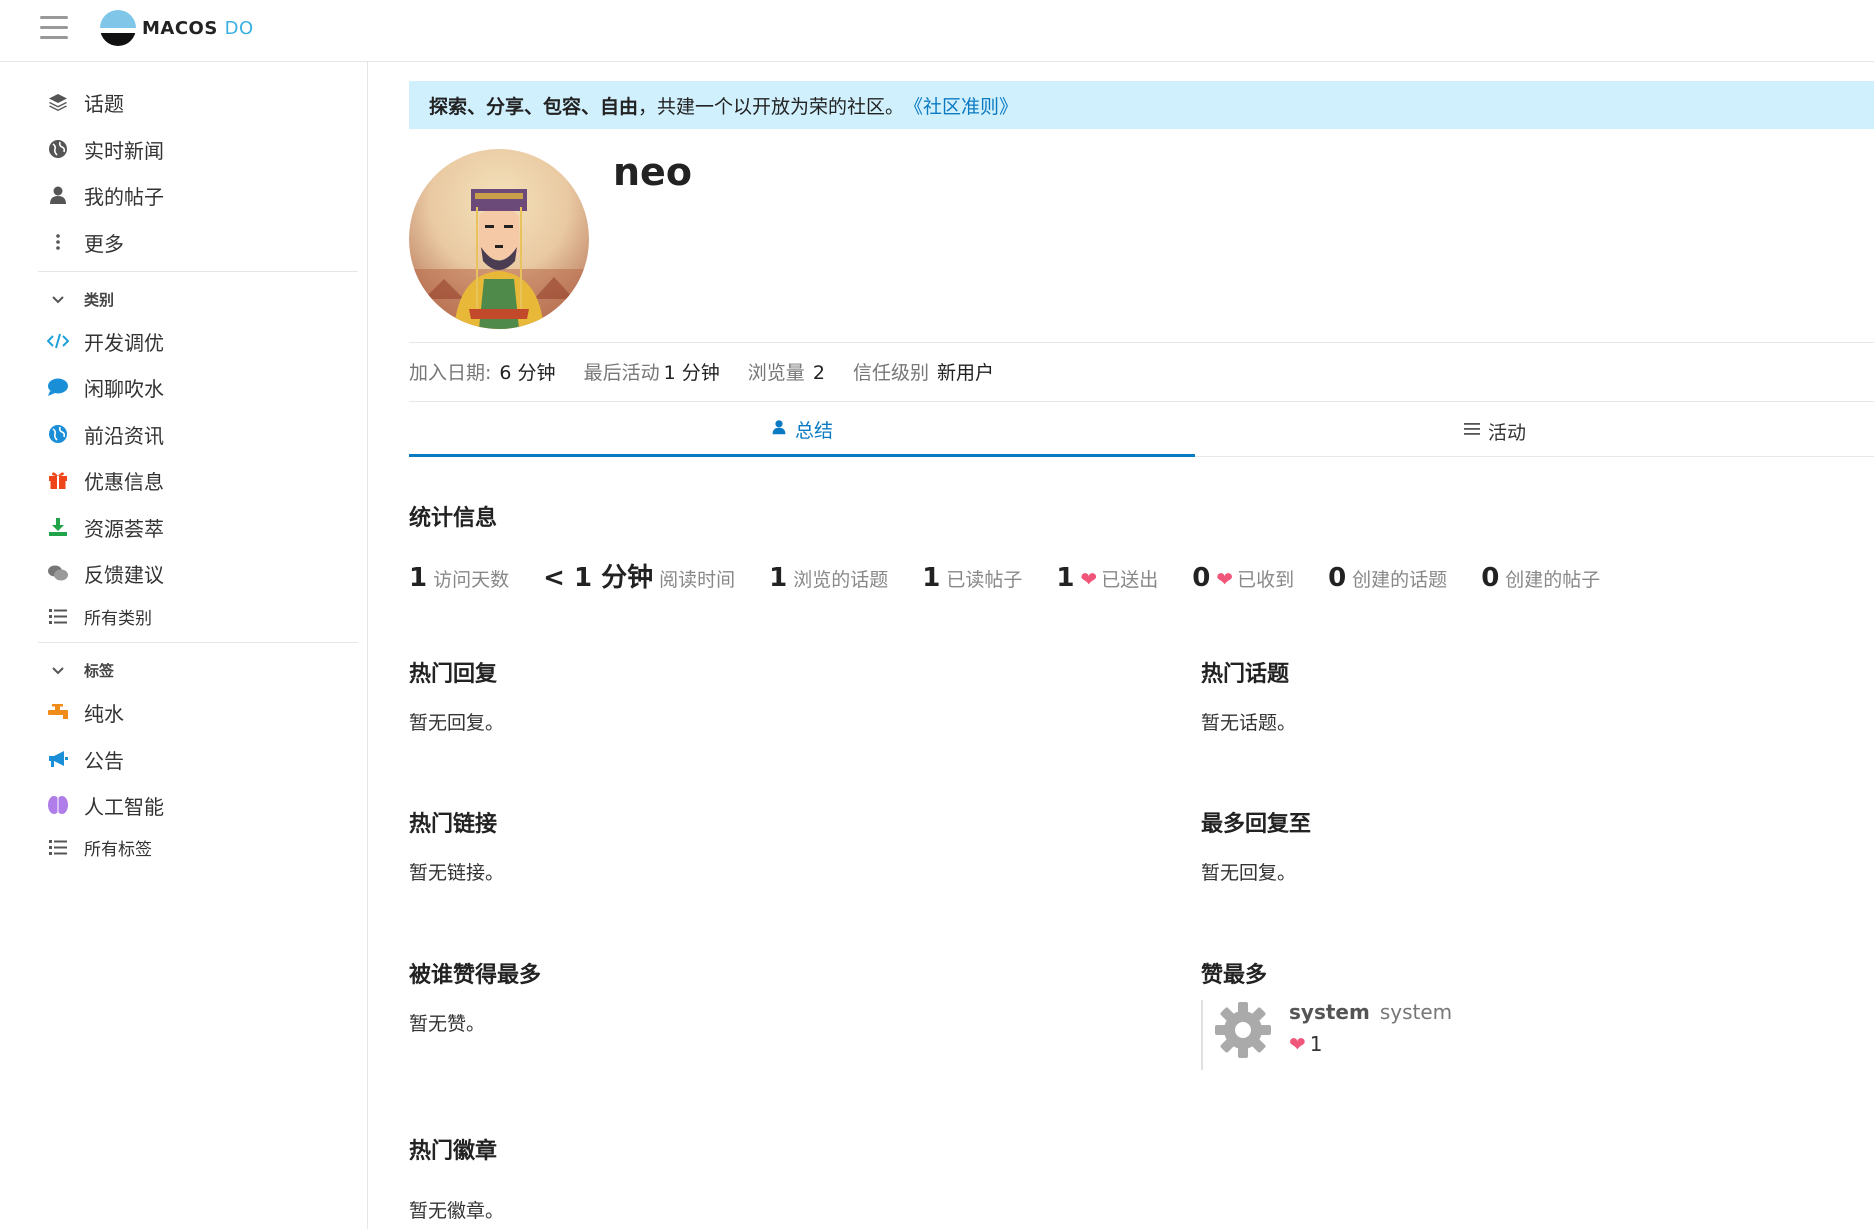 This screenshot has height=1229, width=1874. What do you see at coordinates (1243, 1030) in the screenshot?
I see `gear-icon` at bounding box center [1243, 1030].